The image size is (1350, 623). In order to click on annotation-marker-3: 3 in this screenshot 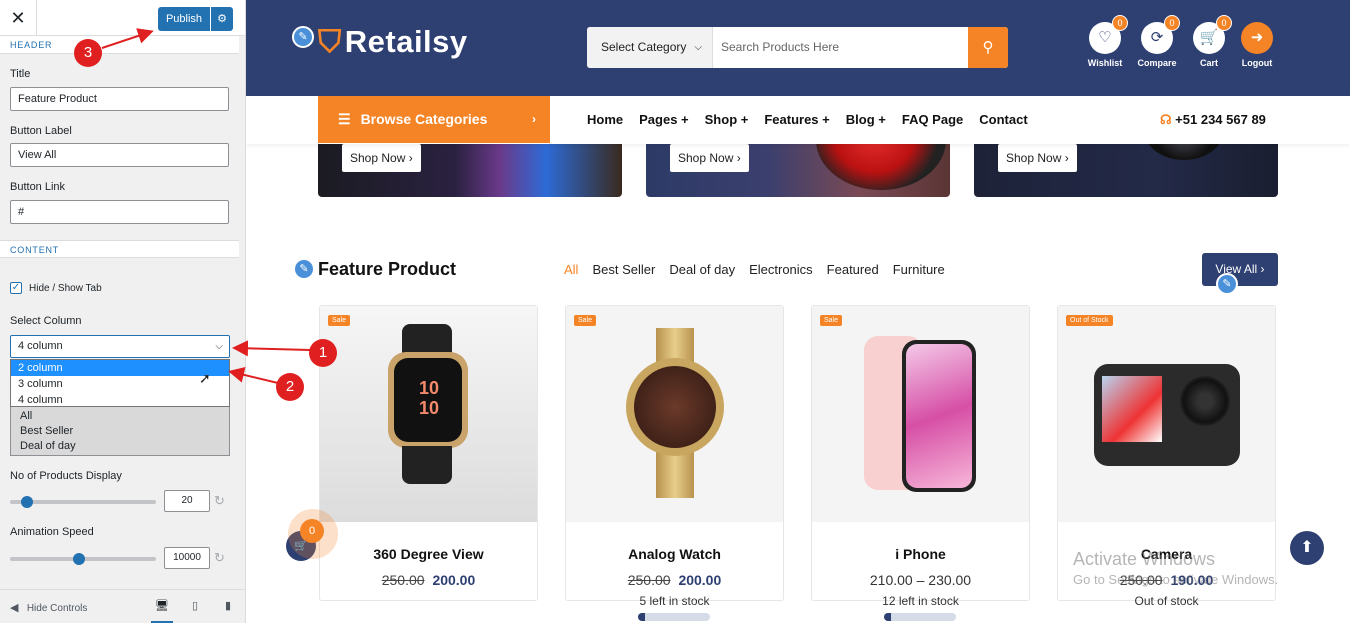, I will do `click(88, 53)`.